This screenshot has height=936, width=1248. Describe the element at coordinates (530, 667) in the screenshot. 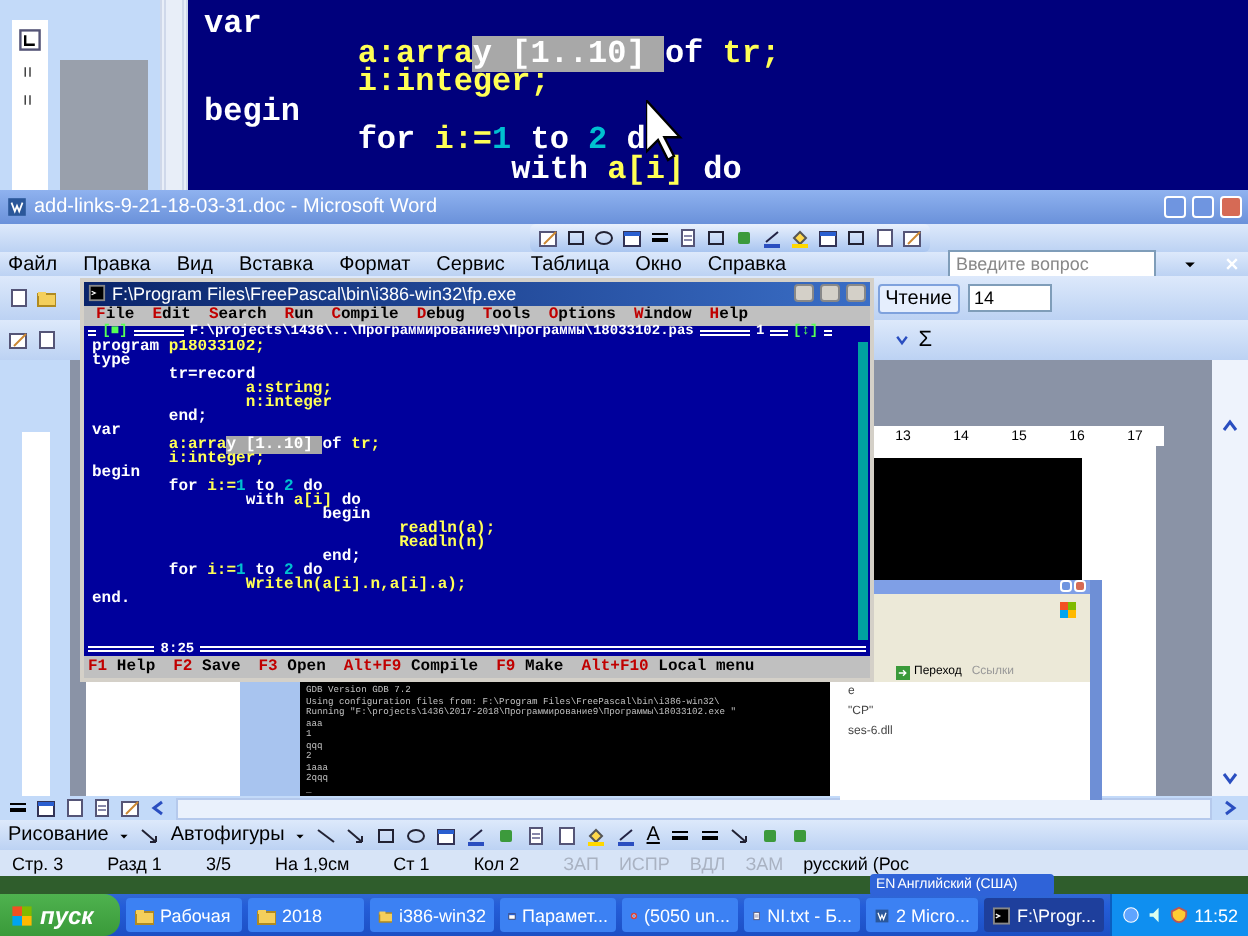

I see `shortcut-hint: F9 Make` at that location.